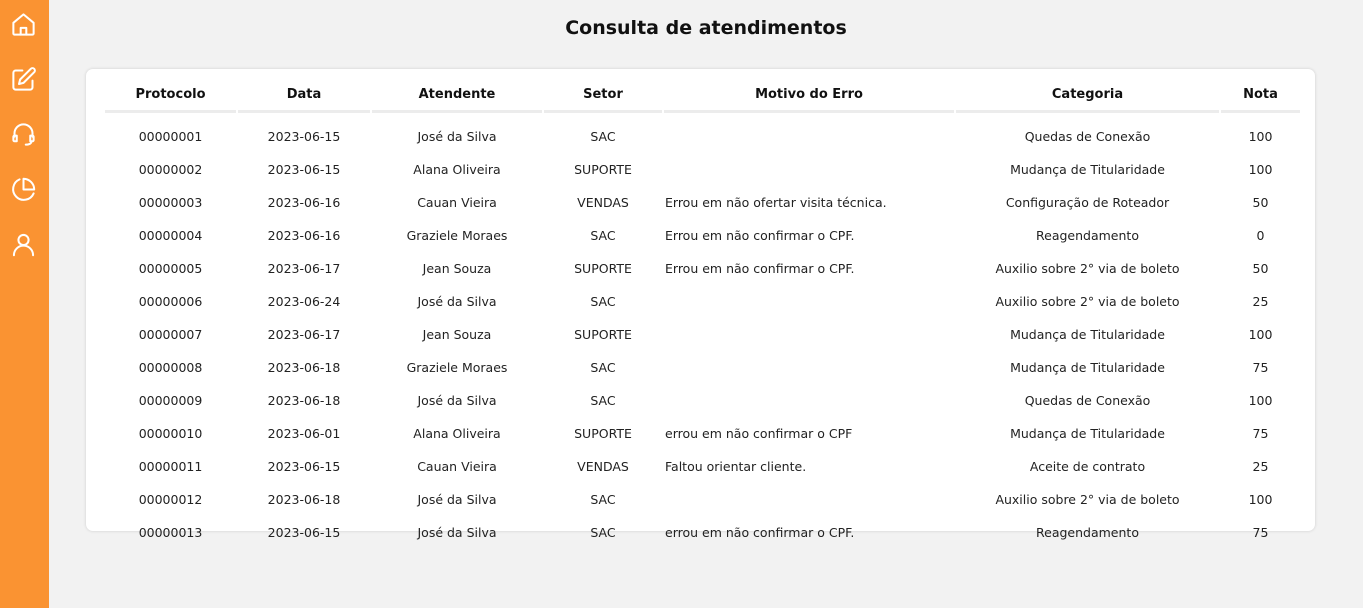  I want to click on cell-protocolo: 00000008, so click(170, 367).